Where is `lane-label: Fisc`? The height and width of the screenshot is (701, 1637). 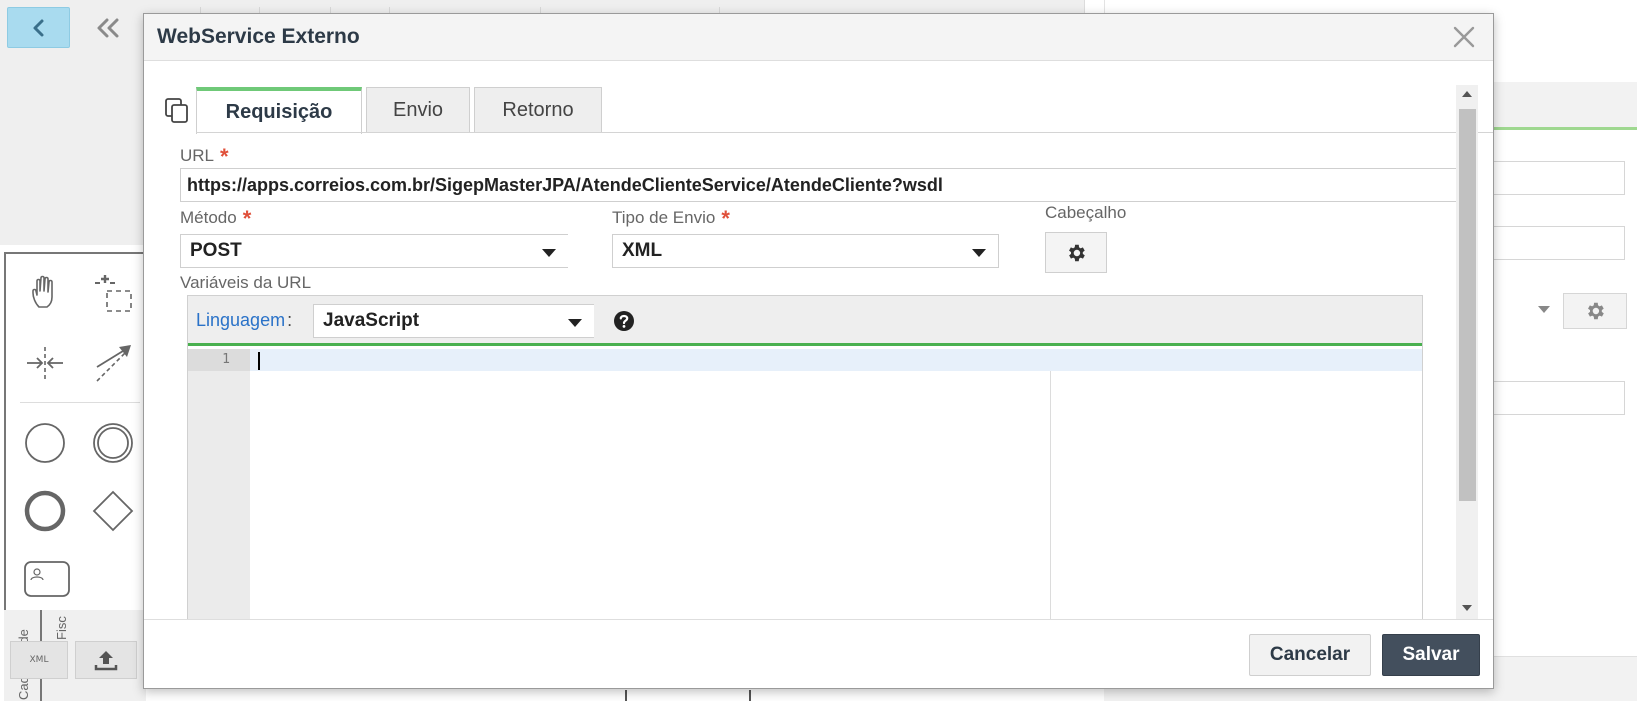 lane-label: Fisc is located at coordinates (61, 628).